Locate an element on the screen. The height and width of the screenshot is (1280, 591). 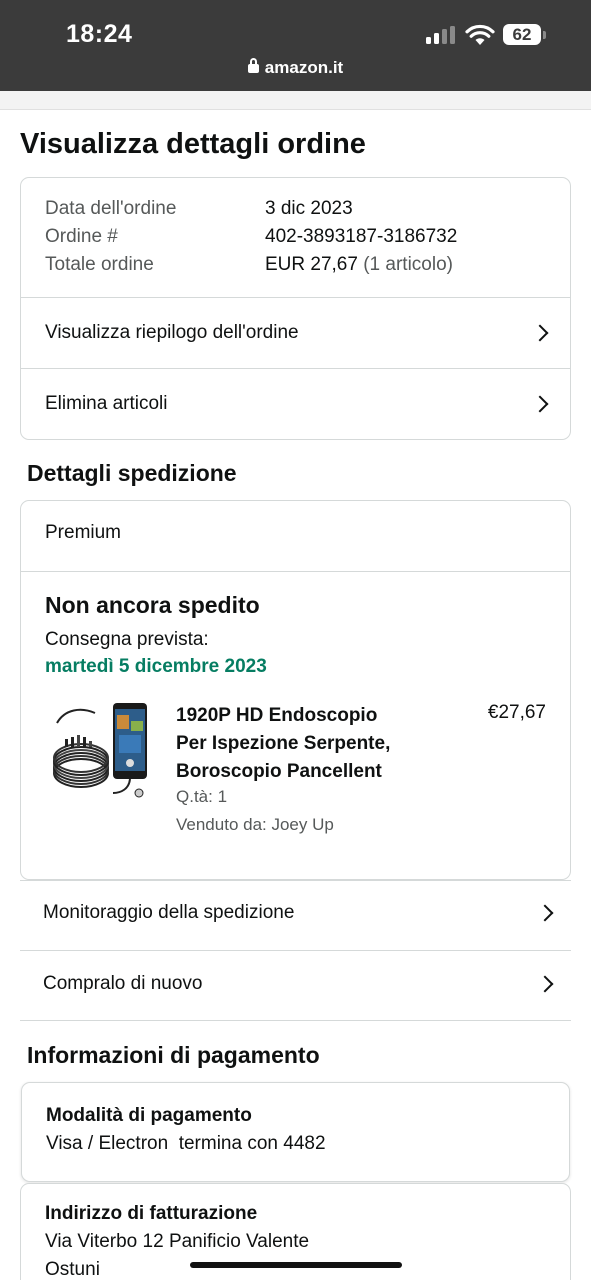
product-title-line: Per Ispezione Serpente, is located at coordinates (283, 743).